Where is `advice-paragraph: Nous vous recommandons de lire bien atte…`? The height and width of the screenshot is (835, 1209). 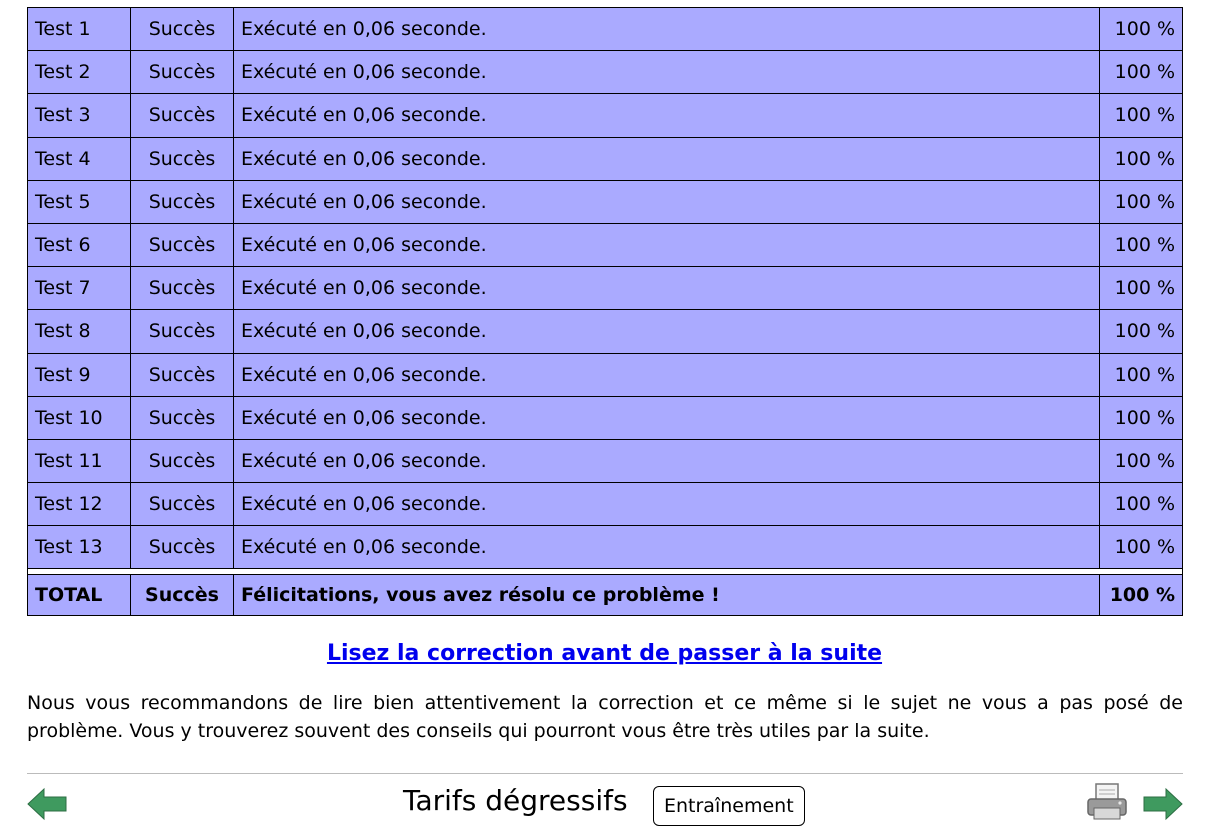 advice-paragraph: Nous vous recommandons de lire bien atte… is located at coordinates (605, 717).